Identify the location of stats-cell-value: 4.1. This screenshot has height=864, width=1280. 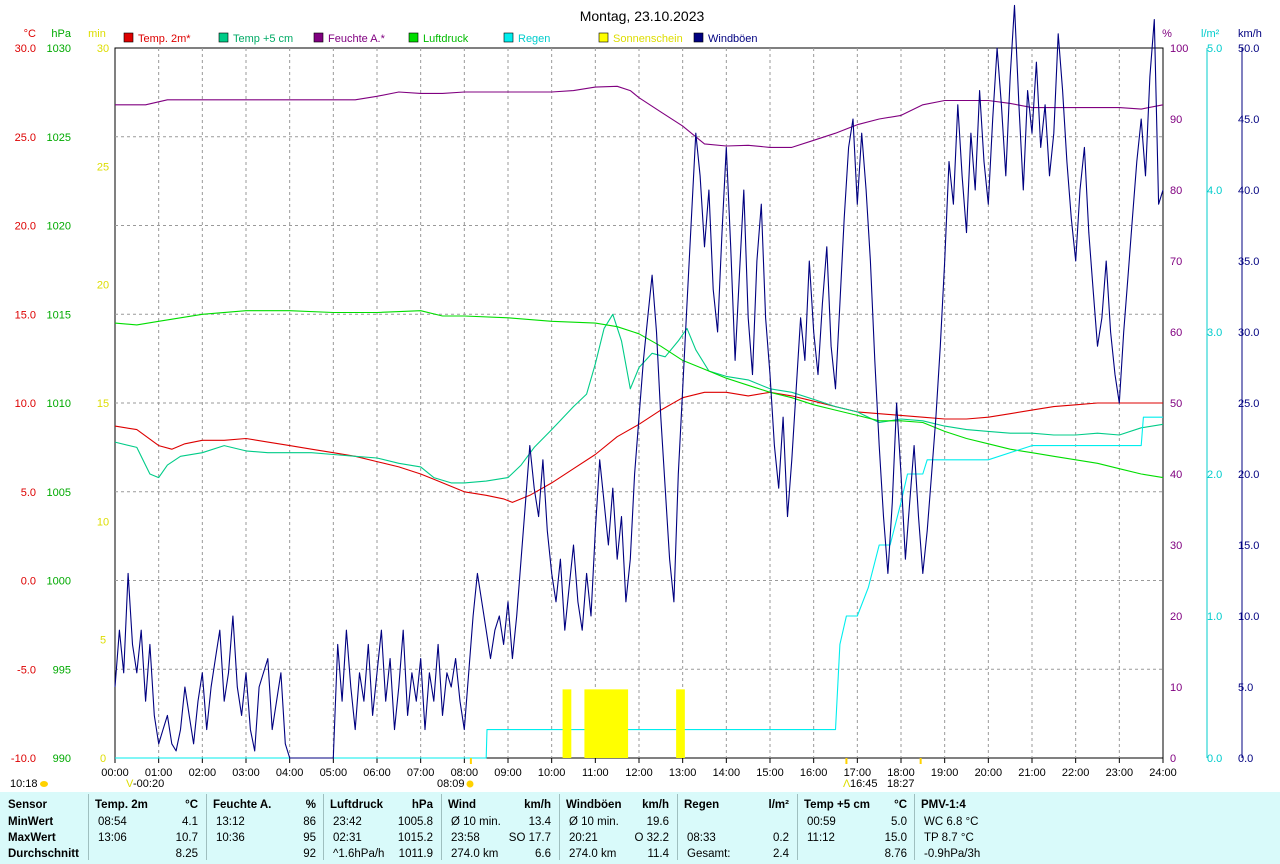
(190, 822).